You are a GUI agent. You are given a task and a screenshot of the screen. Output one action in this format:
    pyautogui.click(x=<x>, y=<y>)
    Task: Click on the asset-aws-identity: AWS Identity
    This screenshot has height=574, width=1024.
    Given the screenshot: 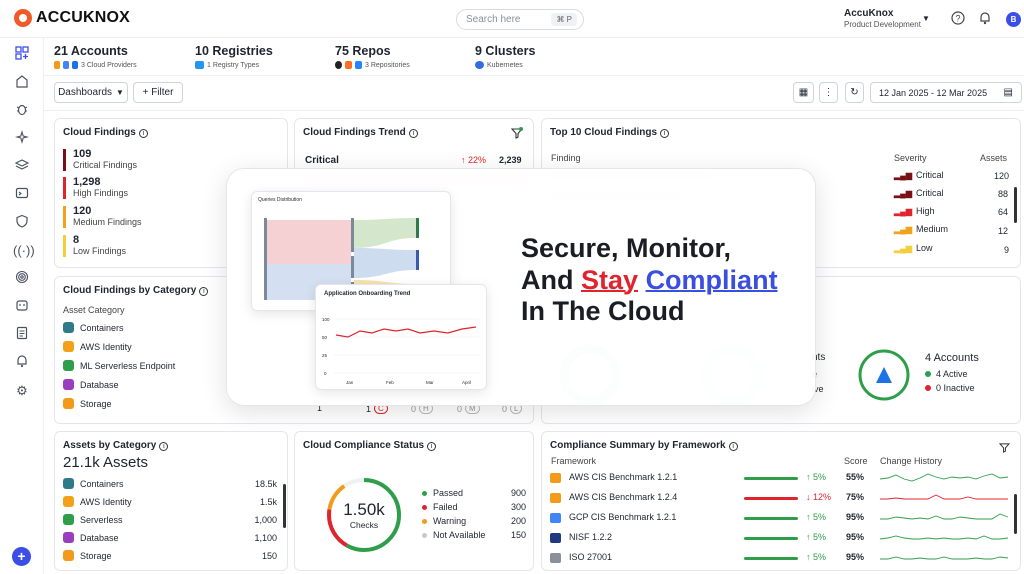 What is the action you would take?
    pyautogui.click(x=97, y=501)
    